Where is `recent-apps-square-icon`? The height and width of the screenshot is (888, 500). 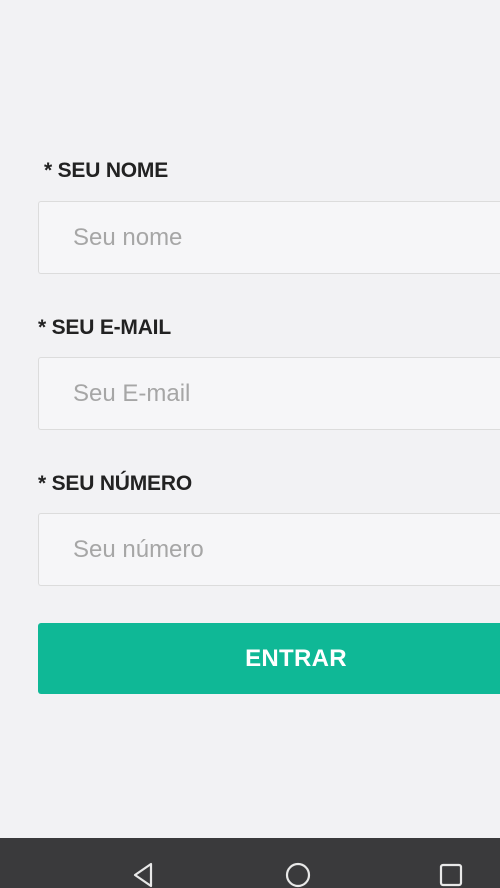 recent-apps-square-icon is located at coordinates (451, 875).